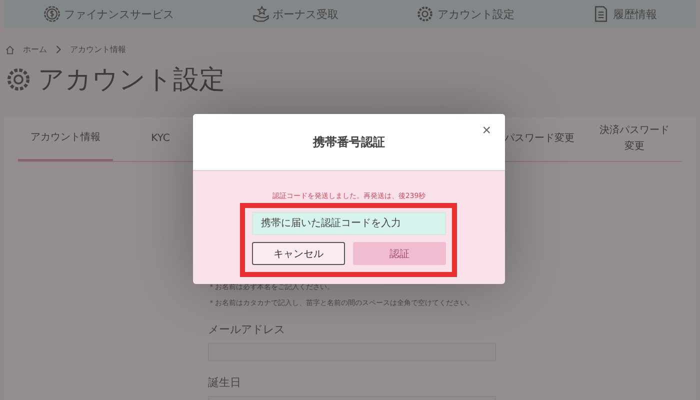  What do you see at coordinates (98, 49) in the screenshot?
I see `breadcrumb-link: アカウント情報` at bounding box center [98, 49].